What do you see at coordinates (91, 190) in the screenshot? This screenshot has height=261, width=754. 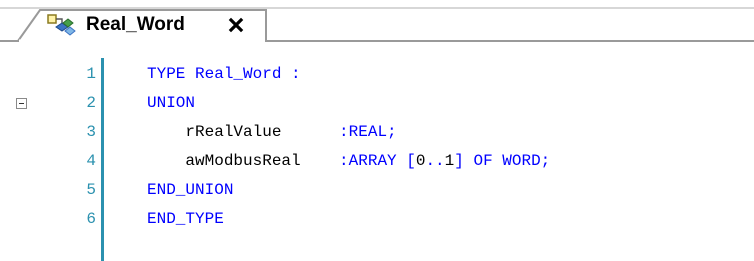 I see `line-number: 5` at bounding box center [91, 190].